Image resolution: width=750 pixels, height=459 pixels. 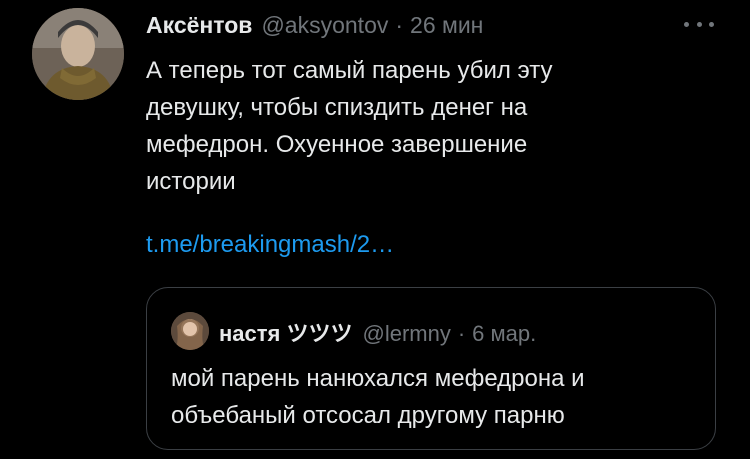 What do you see at coordinates (504, 333) in the screenshot?
I see `quoted-tweet-timestamp: 6 мар.` at bounding box center [504, 333].